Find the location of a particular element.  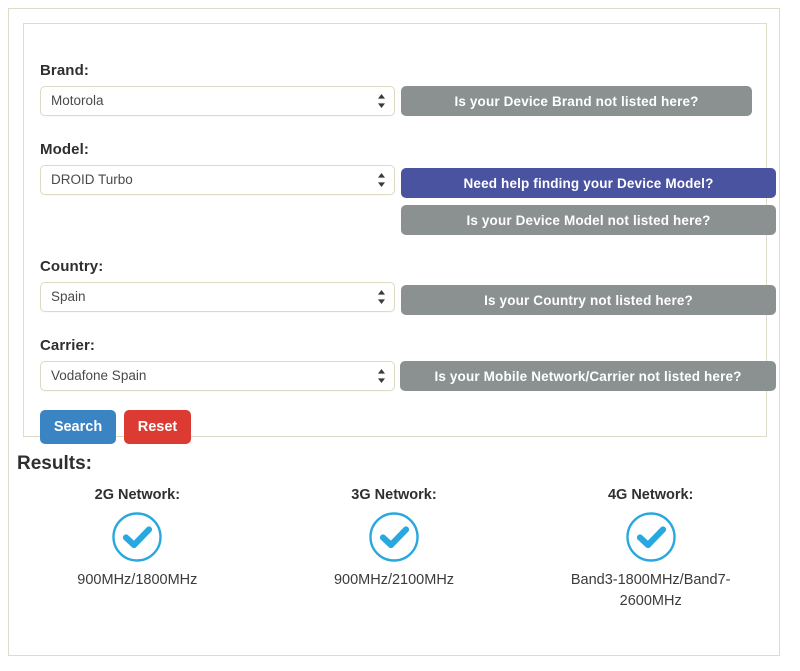

result-bands: Band3-1800MHz/Band7-2600MHz is located at coordinates (650, 591).